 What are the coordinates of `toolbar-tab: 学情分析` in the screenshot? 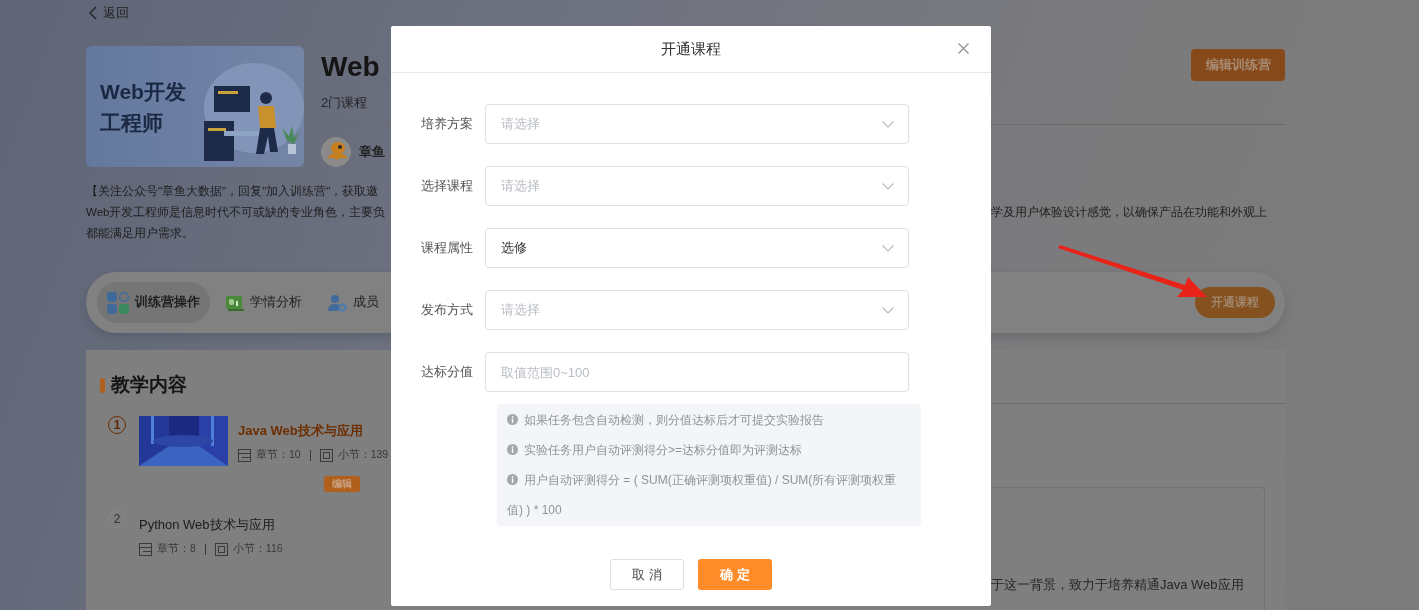 It's located at (264, 302).